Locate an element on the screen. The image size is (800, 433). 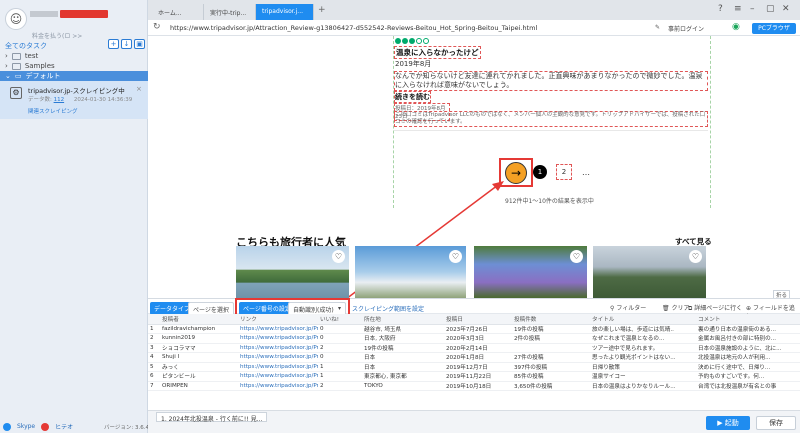
folder-samples: › Samples is located at coordinates (30, 66).